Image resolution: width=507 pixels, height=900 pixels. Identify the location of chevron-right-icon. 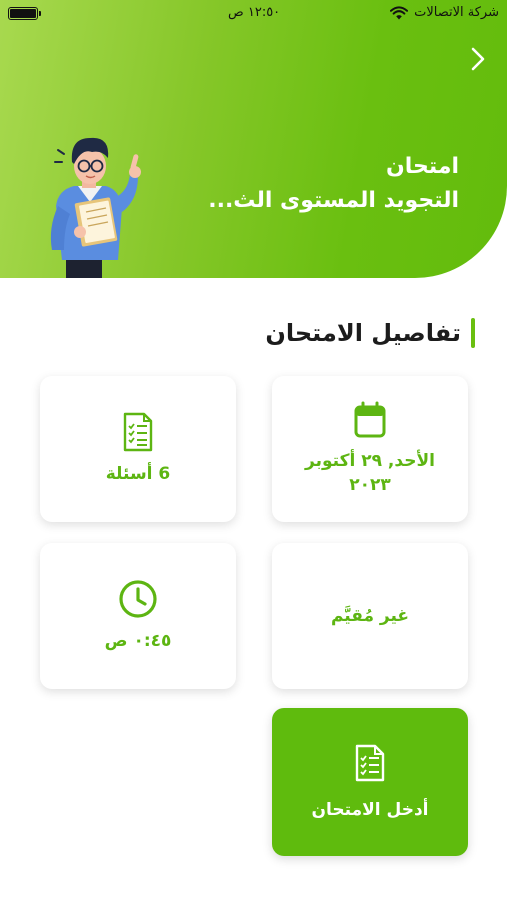
(478, 59).